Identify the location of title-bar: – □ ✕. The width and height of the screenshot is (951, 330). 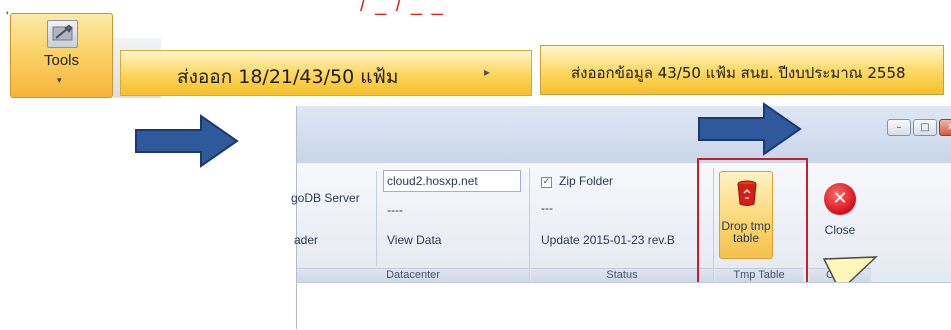
(624, 134).